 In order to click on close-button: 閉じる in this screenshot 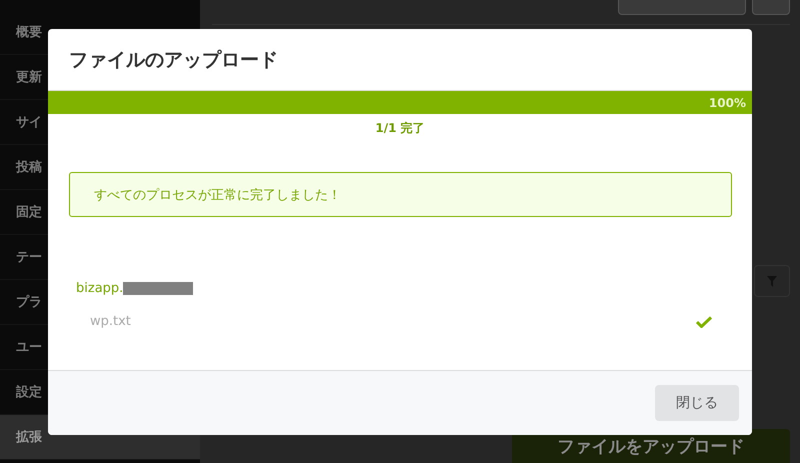, I will do `click(697, 403)`.